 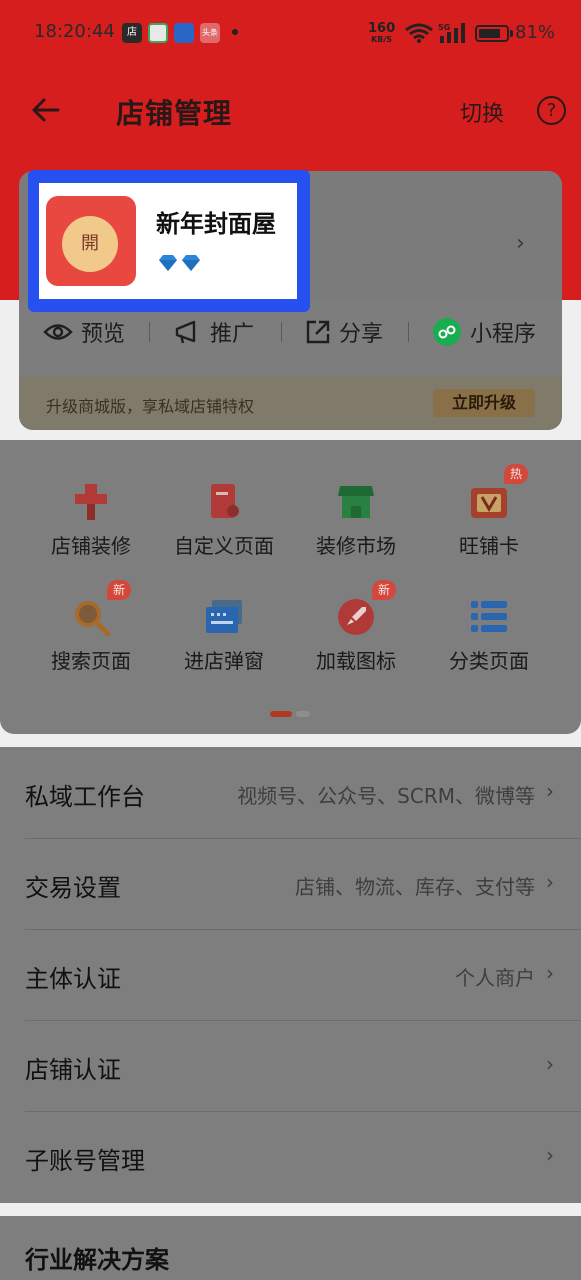 What do you see at coordinates (73, 888) in the screenshot?
I see `menu-label: 交易设置` at bounding box center [73, 888].